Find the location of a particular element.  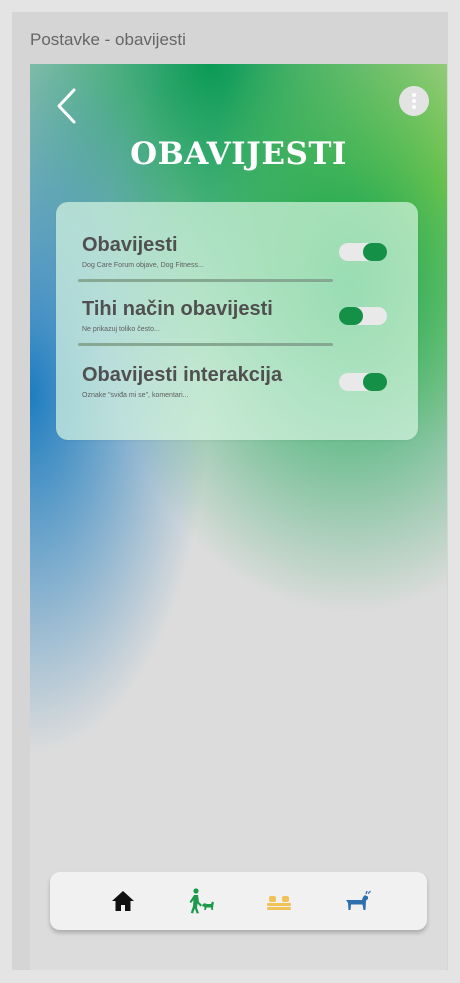

nav-dog-bed is located at coordinates (279, 901).